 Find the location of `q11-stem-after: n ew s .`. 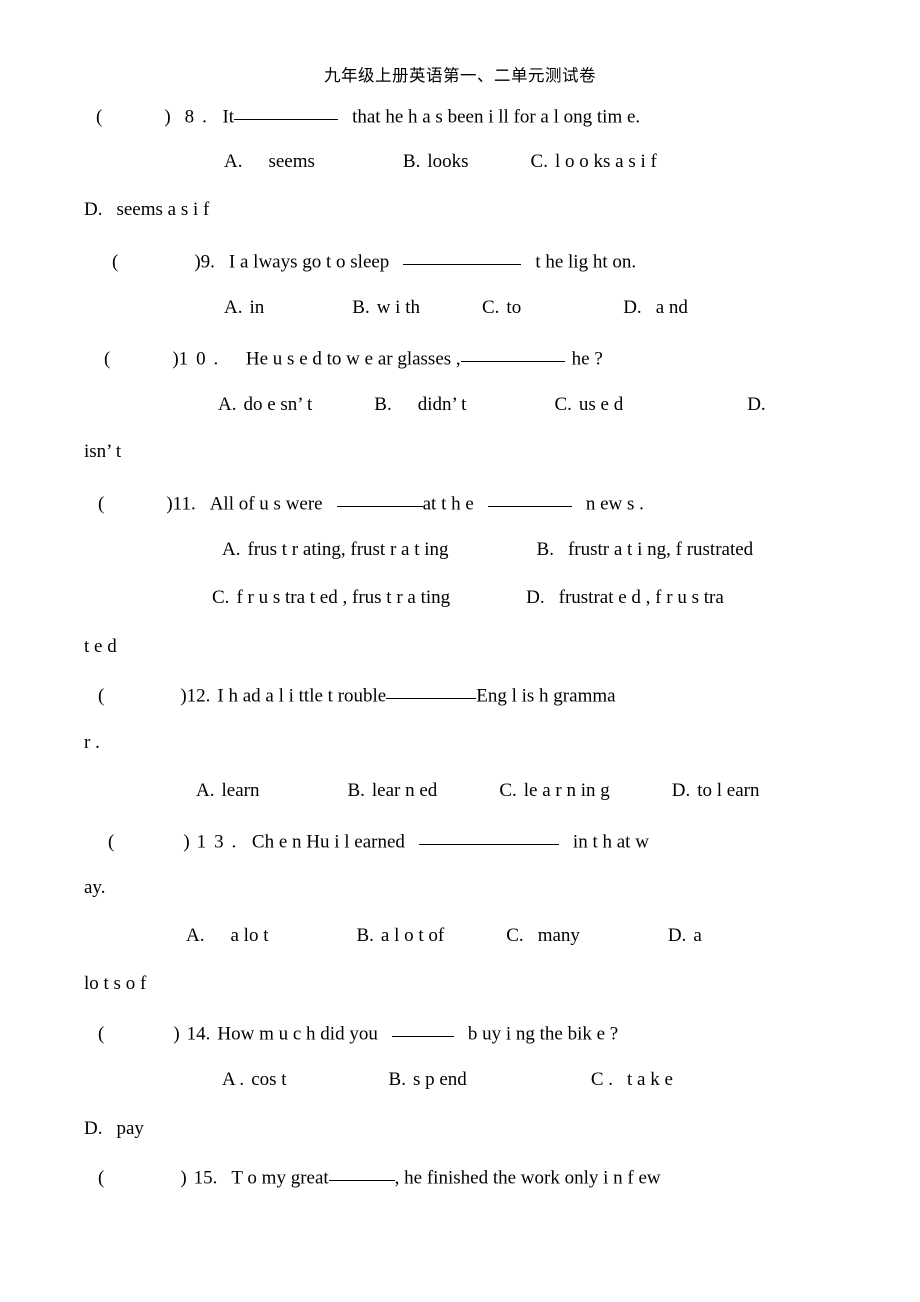

q11-stem-after: n ew s . is located at coordinates (614, 504).